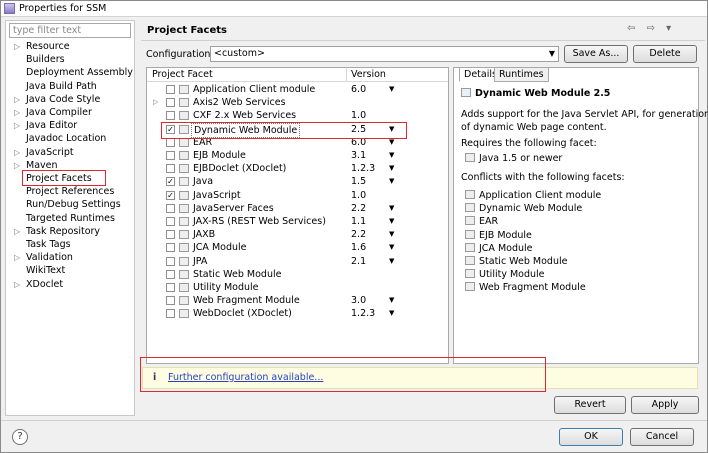  What do you see at coordinates (63, 204) in the screenshot?
I see `tree-item: ▷Run/Debug Settings` at bounding box center [63, 204].